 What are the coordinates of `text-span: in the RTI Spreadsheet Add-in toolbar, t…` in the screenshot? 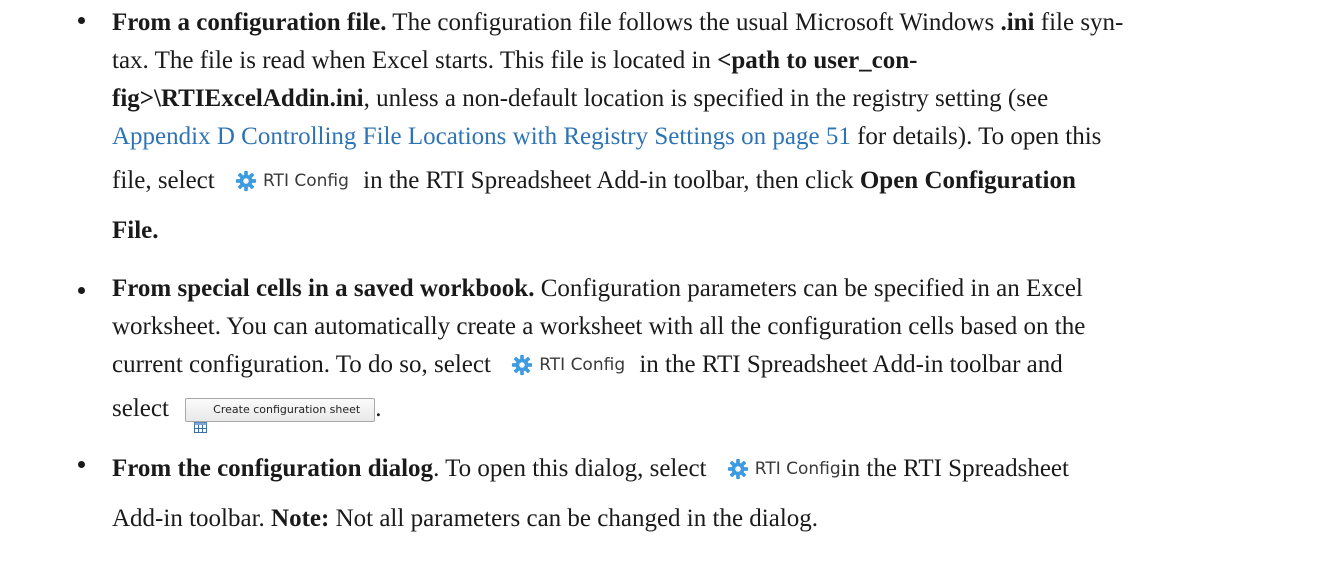 It's located at (608, 180).